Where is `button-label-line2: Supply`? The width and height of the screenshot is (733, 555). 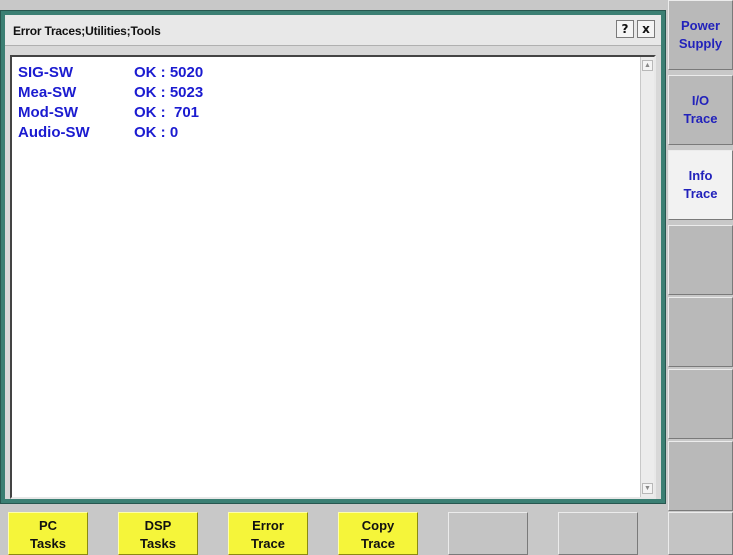
button-label-line2: Supply is located at coordinates (700, 43).